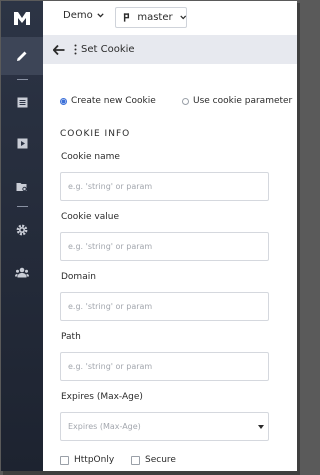 This screenshot has height=475, width=320. Describe the element at coordinates (126, 17) in the screenshot. I see `git-branch-icon` at that location.